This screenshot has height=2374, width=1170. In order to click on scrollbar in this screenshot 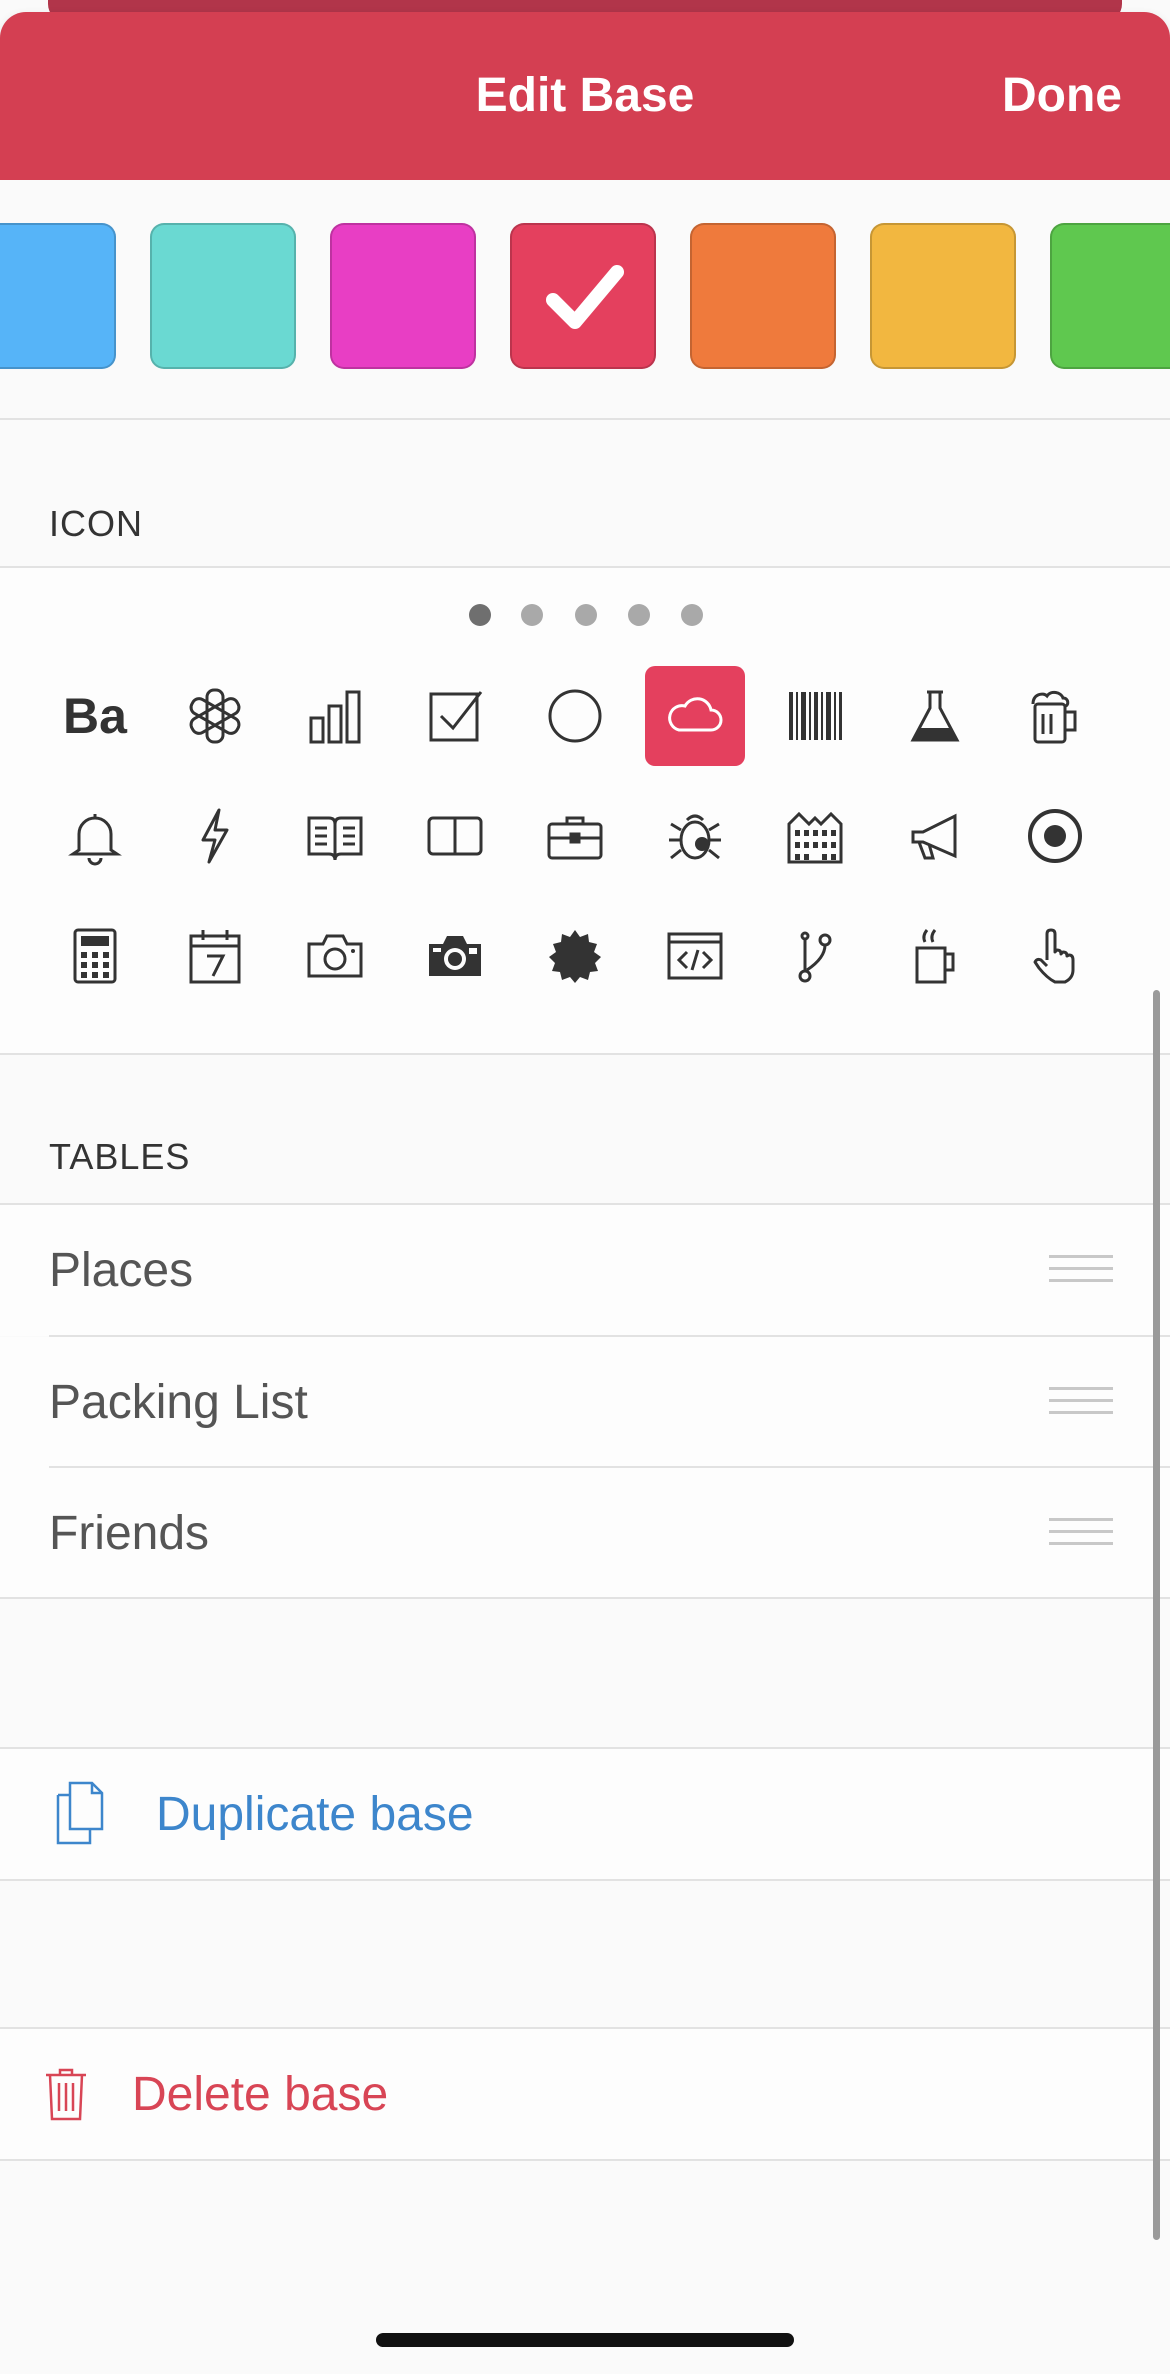, I will do `click(1156, 1615)`.